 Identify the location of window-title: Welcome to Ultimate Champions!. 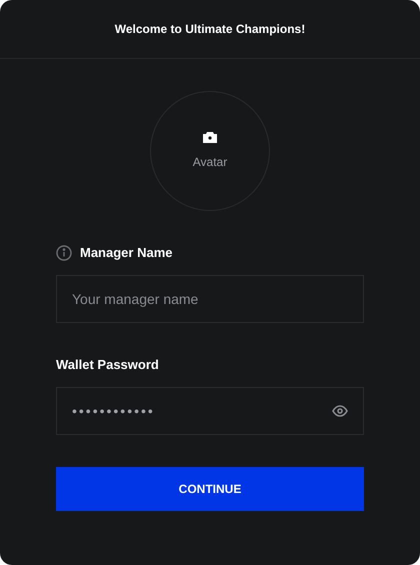
(210, 29).